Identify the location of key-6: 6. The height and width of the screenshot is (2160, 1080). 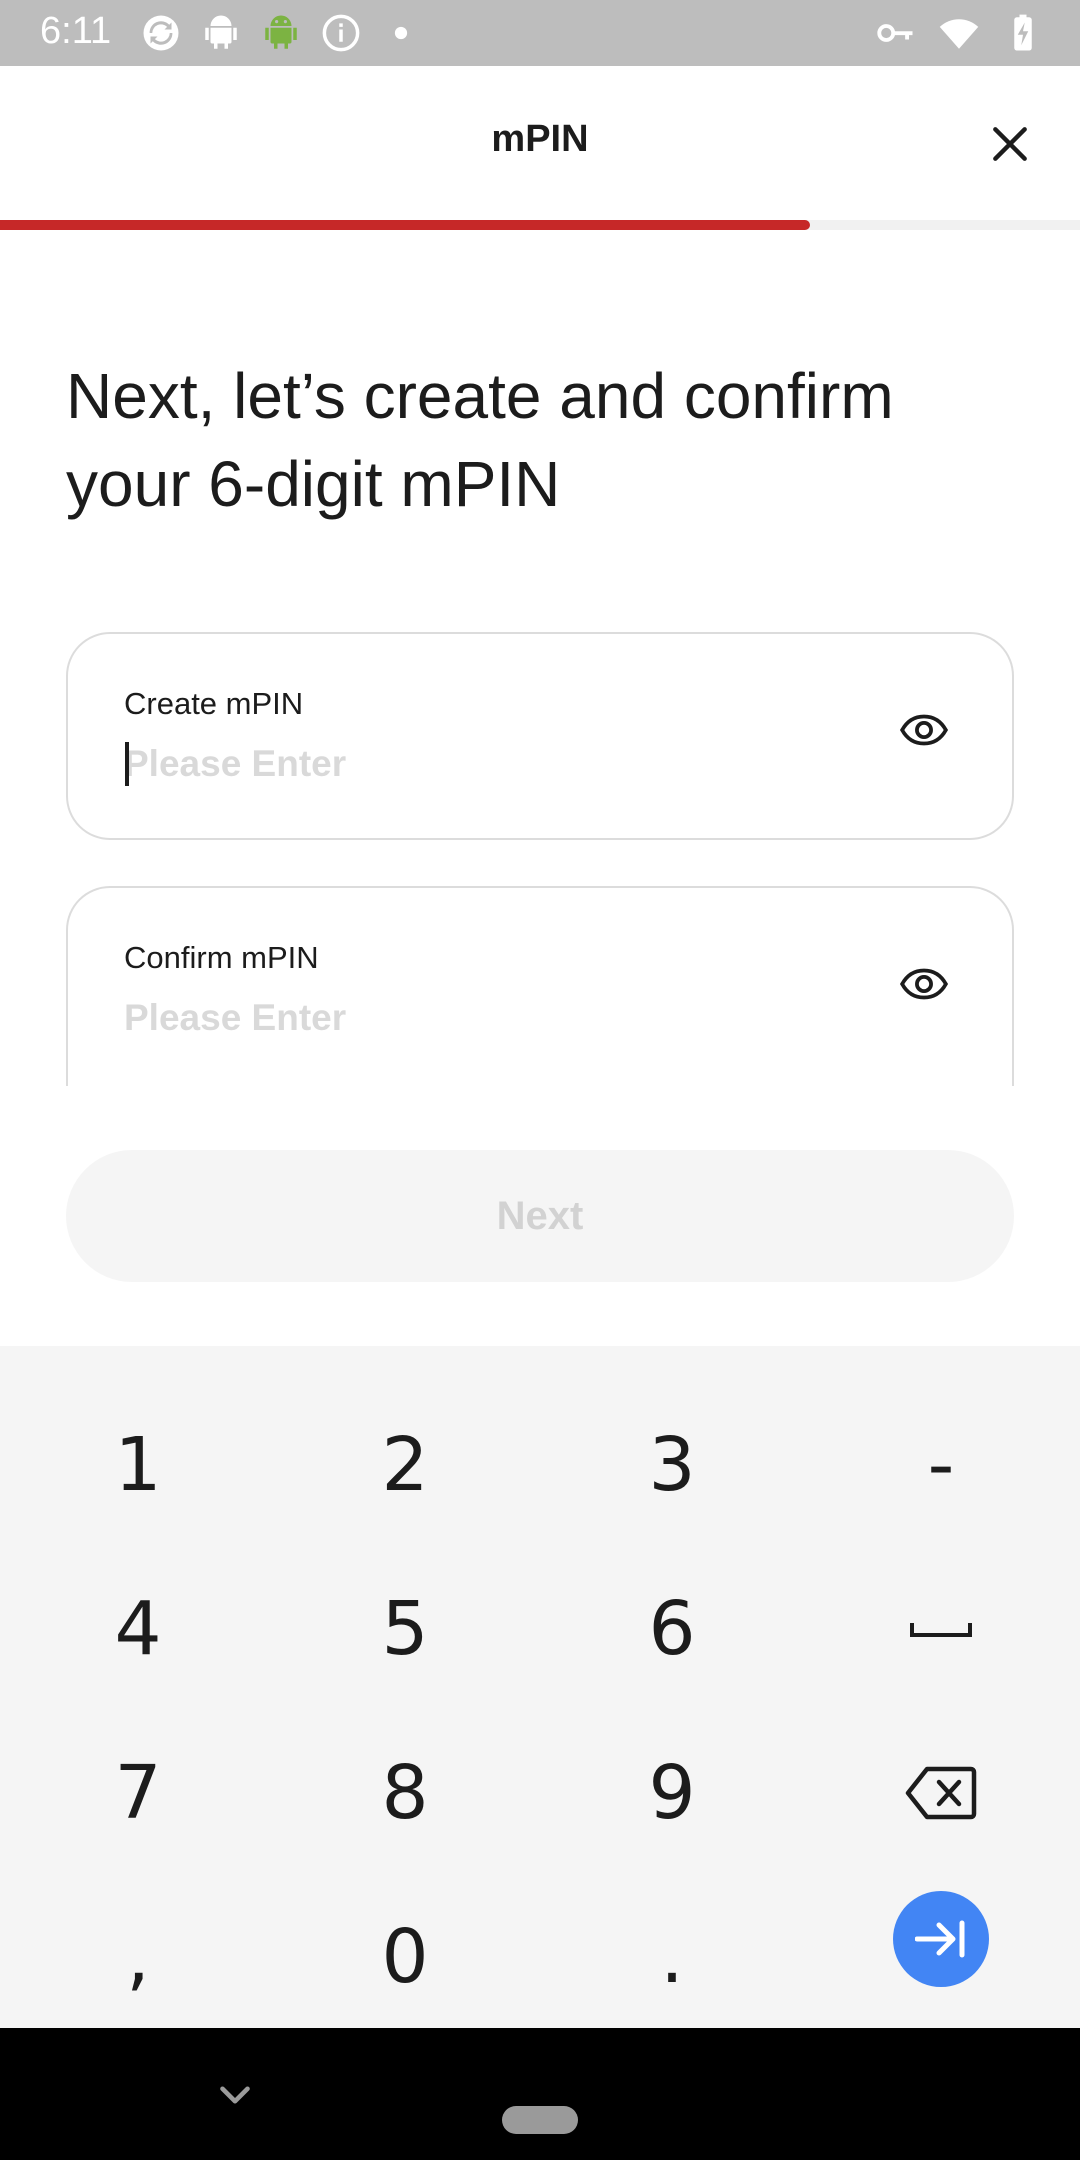
(672, 1629).